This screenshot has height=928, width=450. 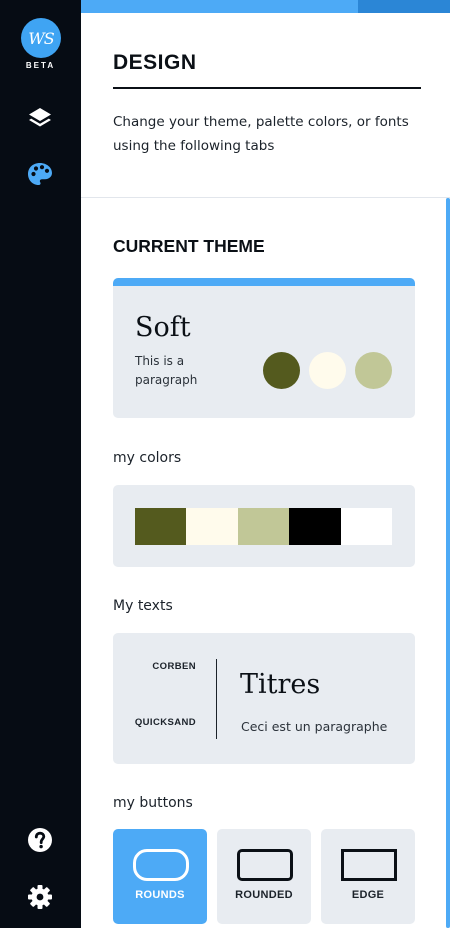 What do you see at coordinates (265, 865) in the screenshot?
I see `rounded-shape-icon` at bounding box center [265, 865].